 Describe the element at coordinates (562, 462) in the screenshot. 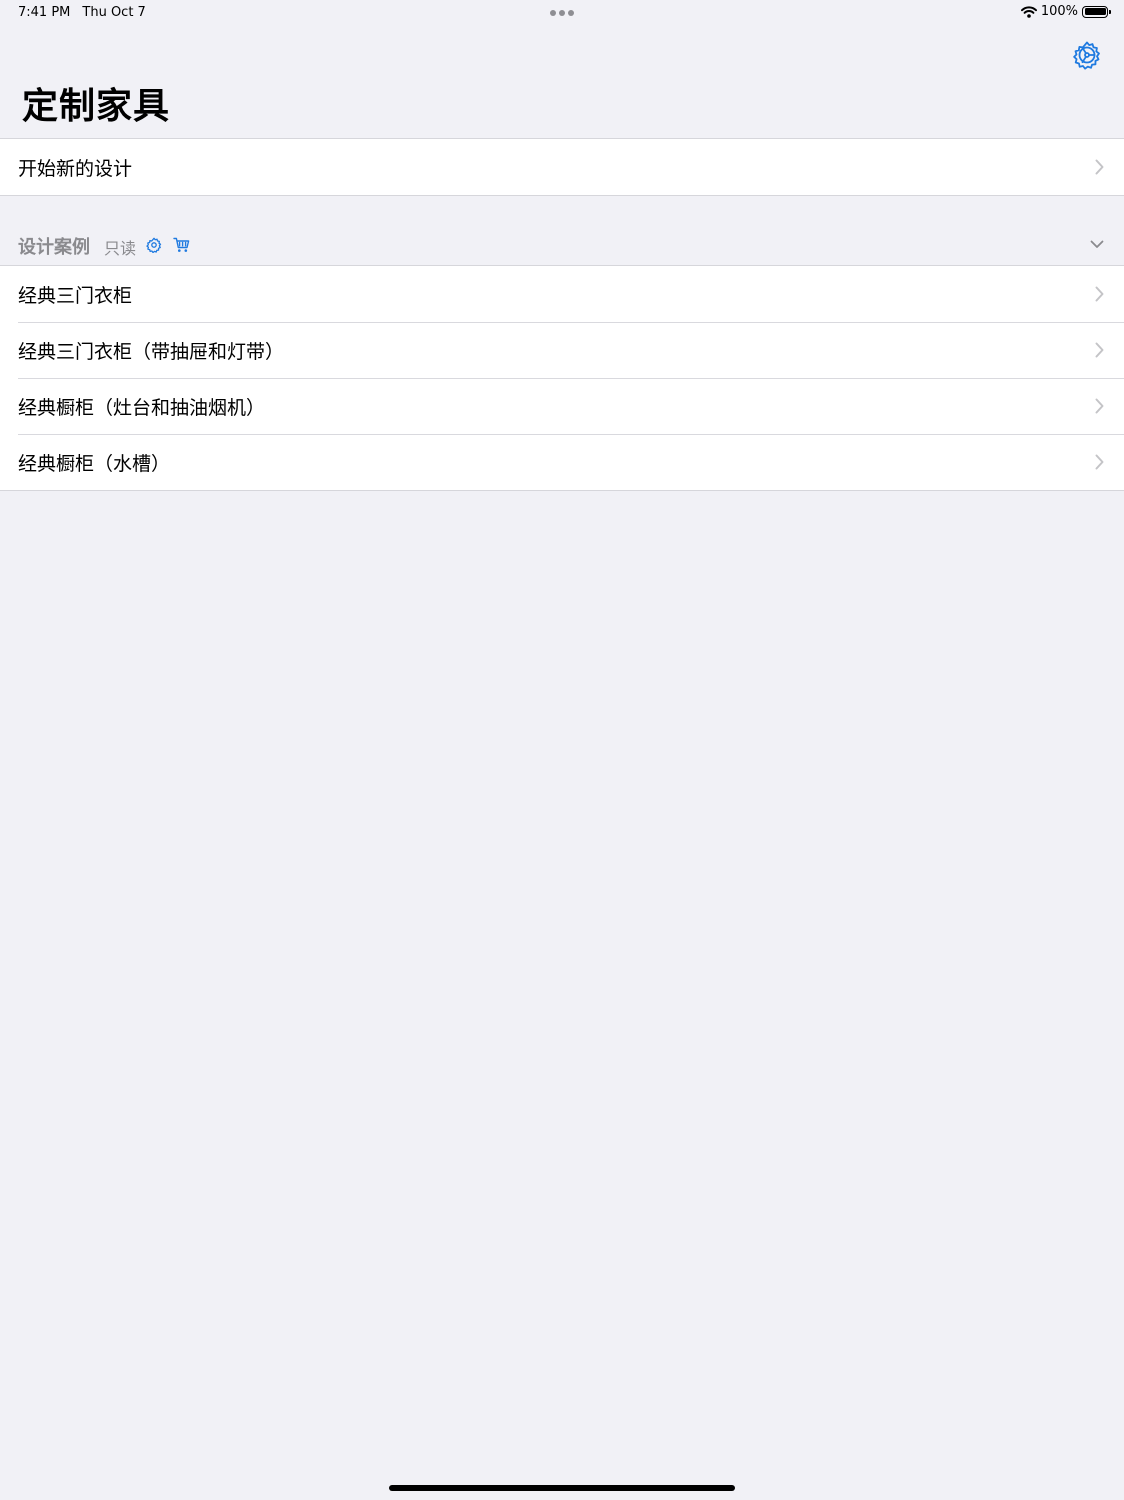

I see `list-item: 经典橱柜（水槽）` at that location.